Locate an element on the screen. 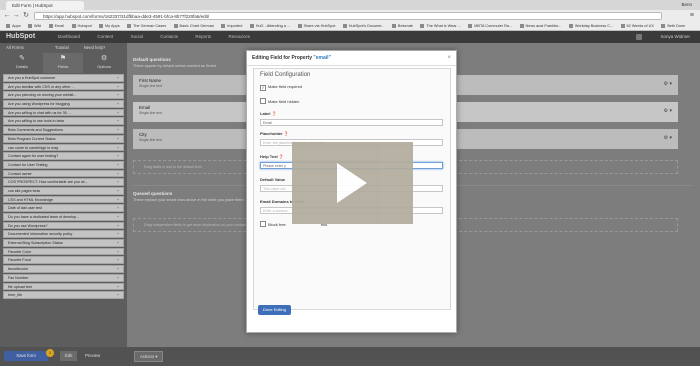 Image resolution: width=700 pixels, height=366 pixels. list-item: form_file + is located at coordinates (63, 295).